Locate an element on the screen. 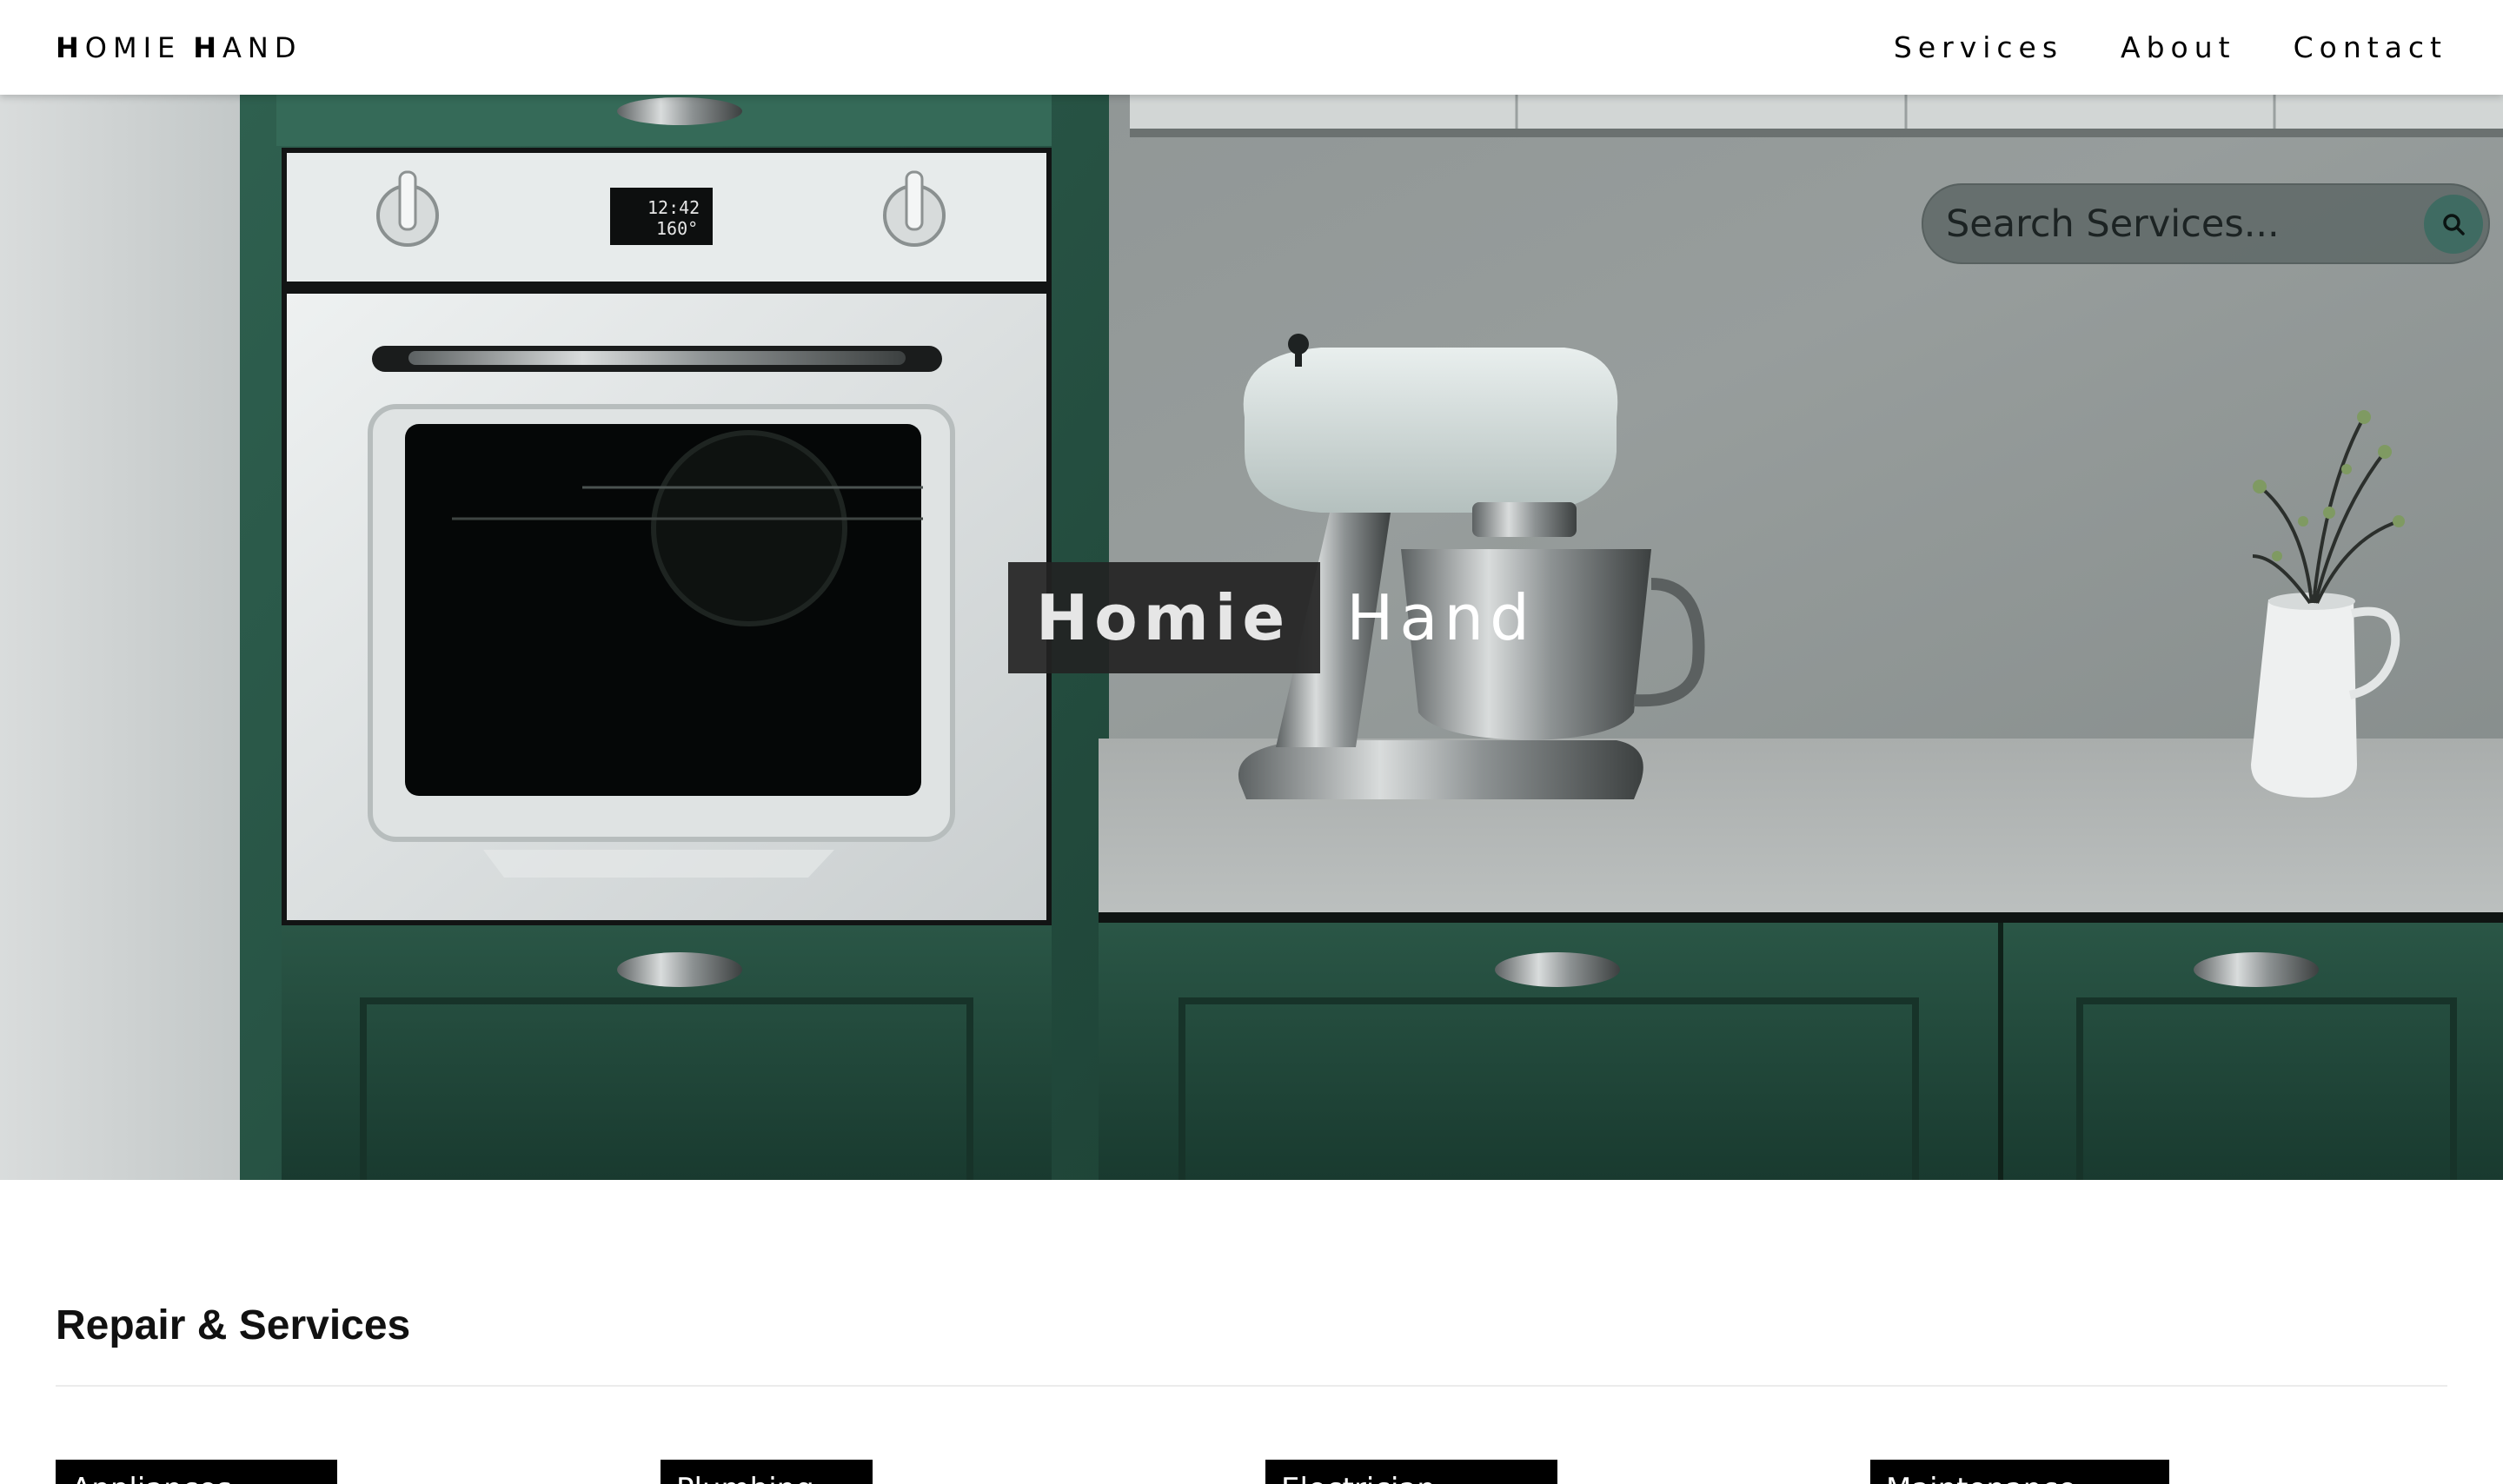 The image size is (2503, 1484). service-card-4: Maintenance is located at coordinates (2019, 1472).